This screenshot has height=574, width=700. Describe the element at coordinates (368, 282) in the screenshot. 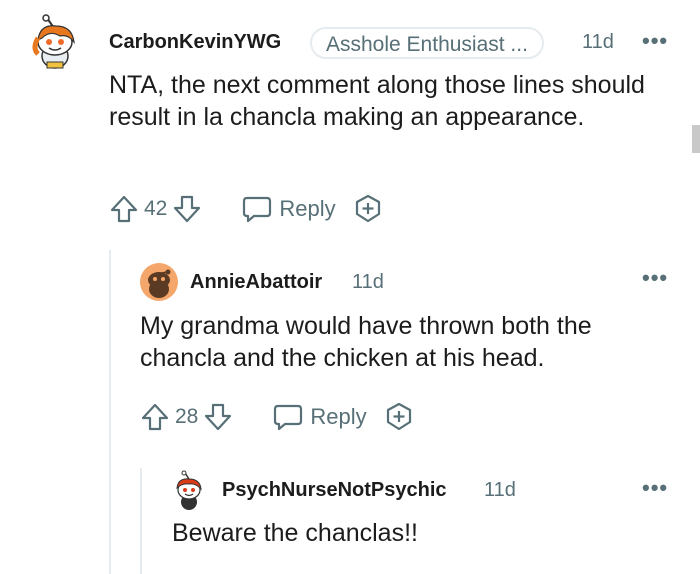

I see `comment-2-timestamp: 11d` at that location.